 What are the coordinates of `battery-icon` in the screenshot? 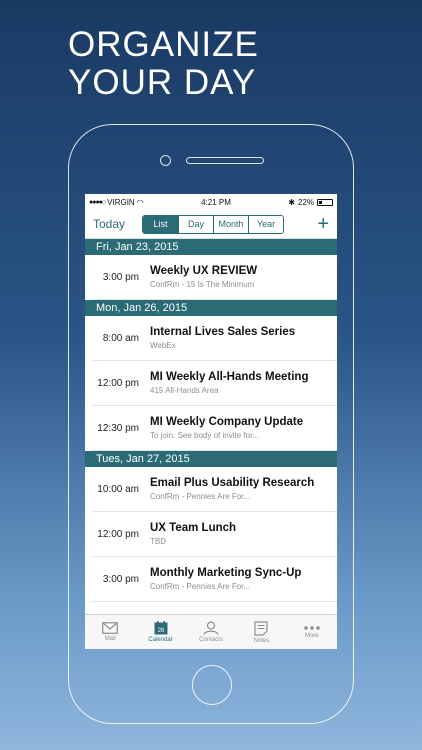 It's located at (324, 202).